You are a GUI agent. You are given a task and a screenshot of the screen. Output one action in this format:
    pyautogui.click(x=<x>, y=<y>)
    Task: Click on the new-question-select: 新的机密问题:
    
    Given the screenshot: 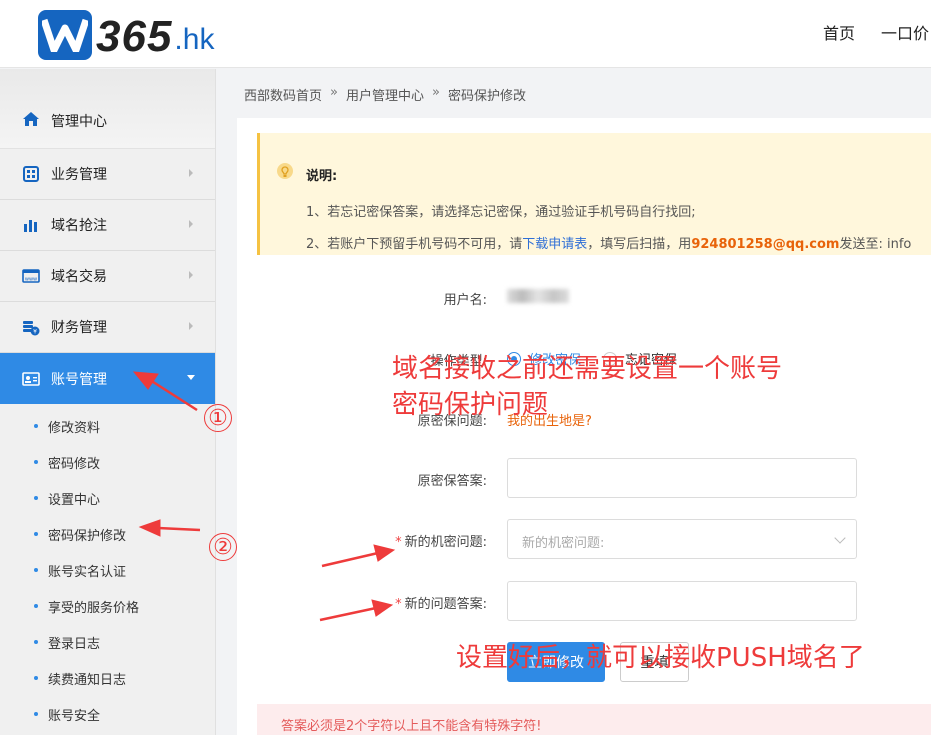 What is the action you would take?
    pyautogui.click(x=682, y=539)
    